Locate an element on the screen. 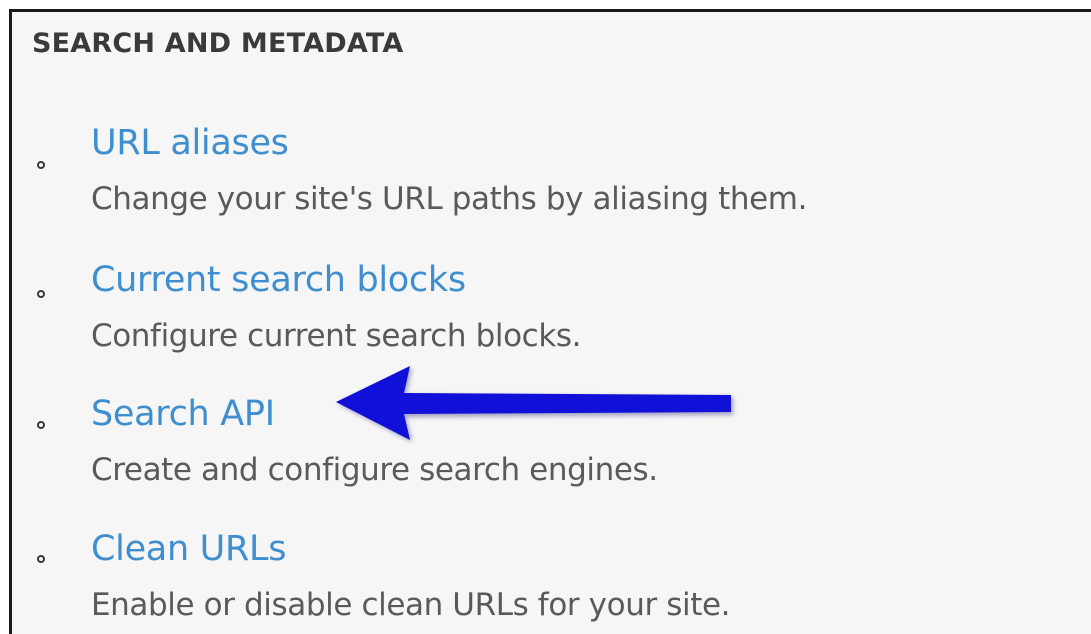 The height and width of the screenshot is (634, 1091). arrow-left-icon is located at coordinates (534, 404).